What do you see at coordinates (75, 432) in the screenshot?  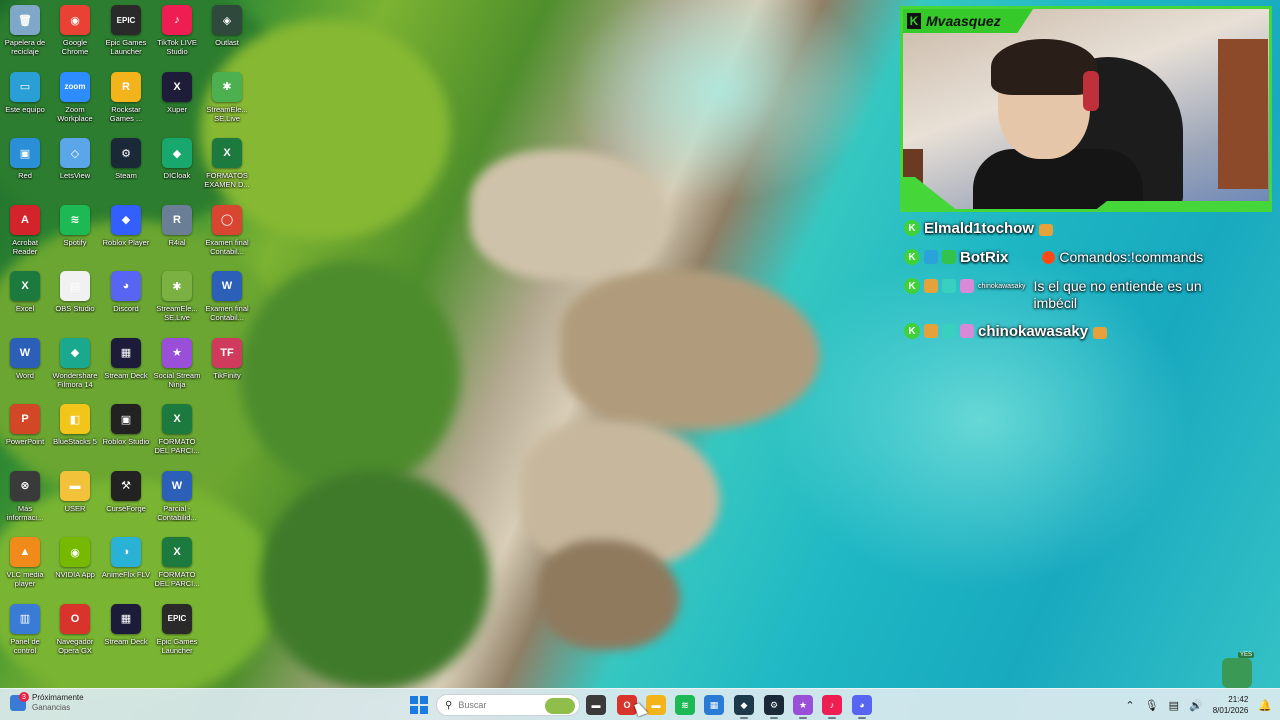 I see `desktop-icon: ◧ BlueStacks 5` at bounding box center [75, 432].